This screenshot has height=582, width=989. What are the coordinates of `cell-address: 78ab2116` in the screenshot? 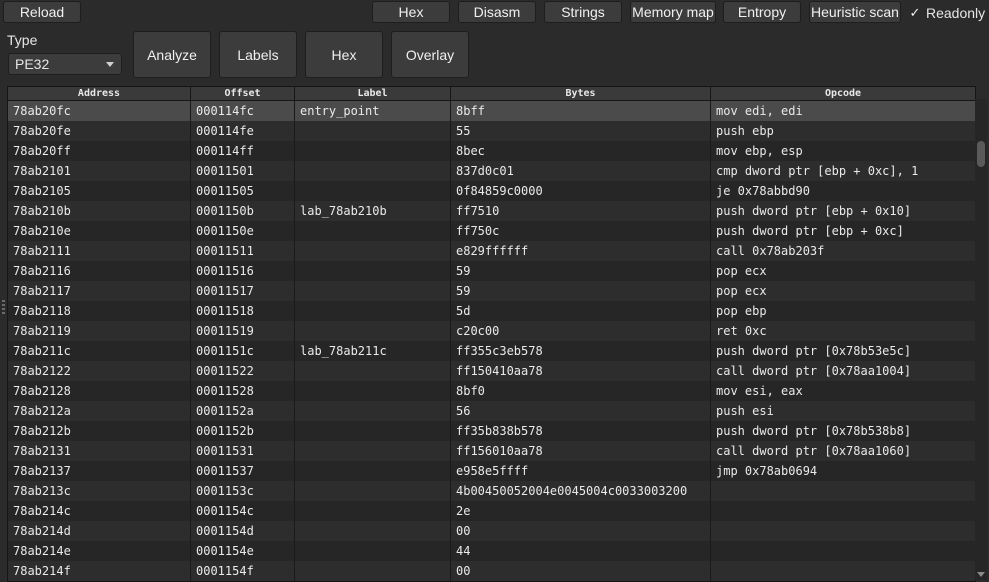 It's located at (99, 271).